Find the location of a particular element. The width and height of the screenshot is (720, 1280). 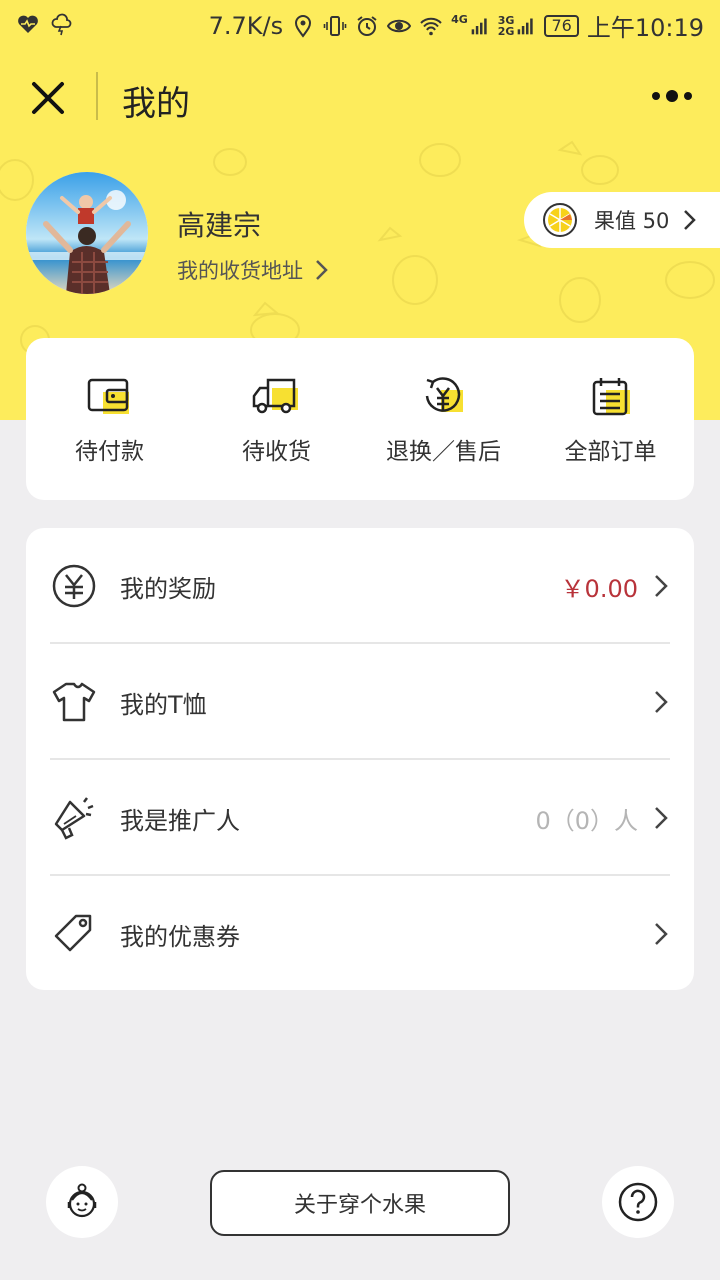

help-icon is located at coordinates (638, 1202).